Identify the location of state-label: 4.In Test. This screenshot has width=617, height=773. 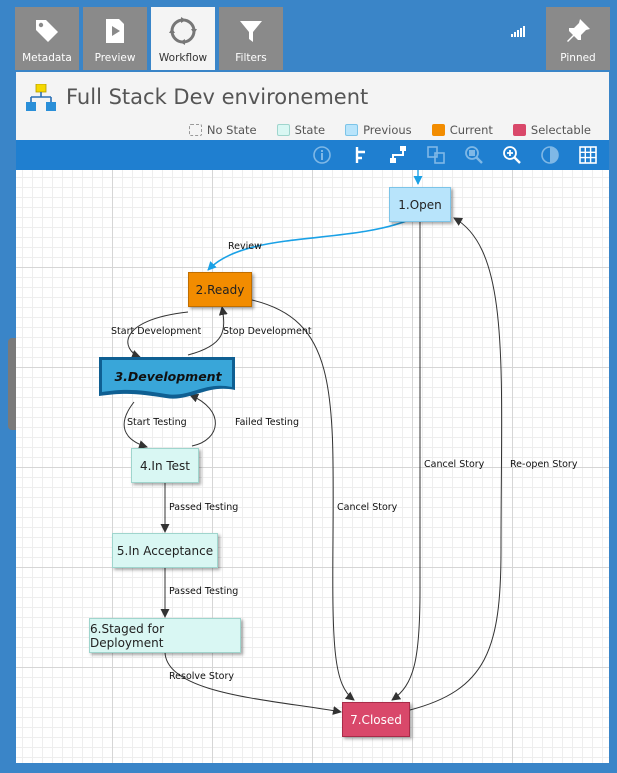
(165, 465).